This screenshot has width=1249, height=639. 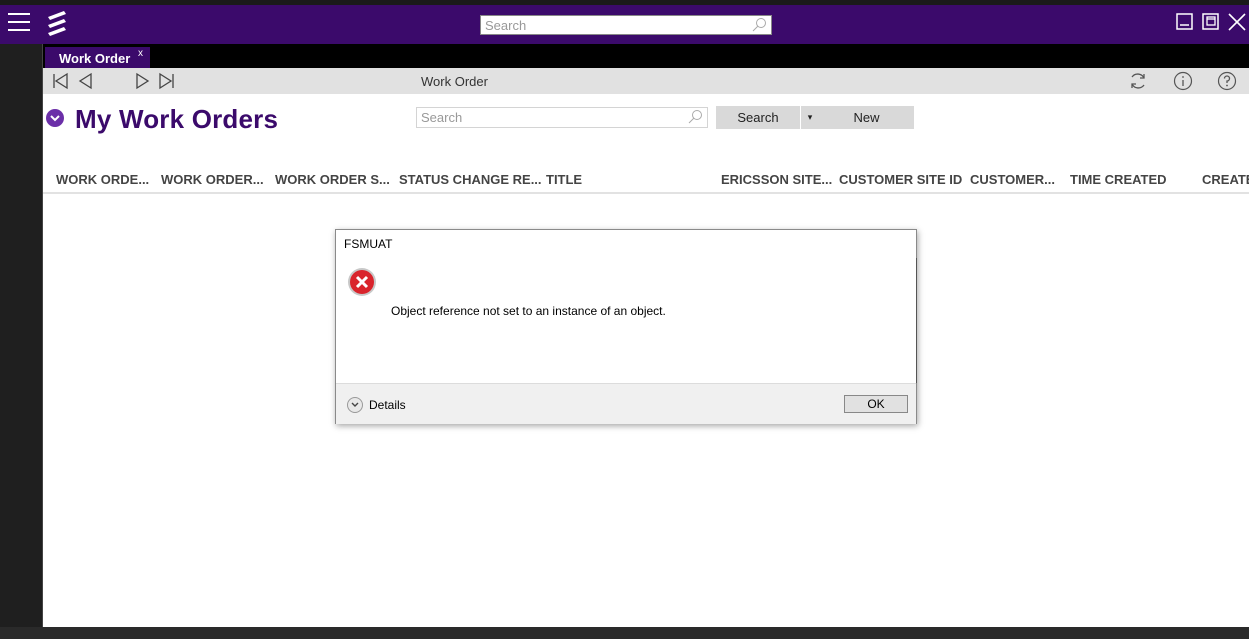 I want to click on last-record-icon, so click(x=166, y=81).